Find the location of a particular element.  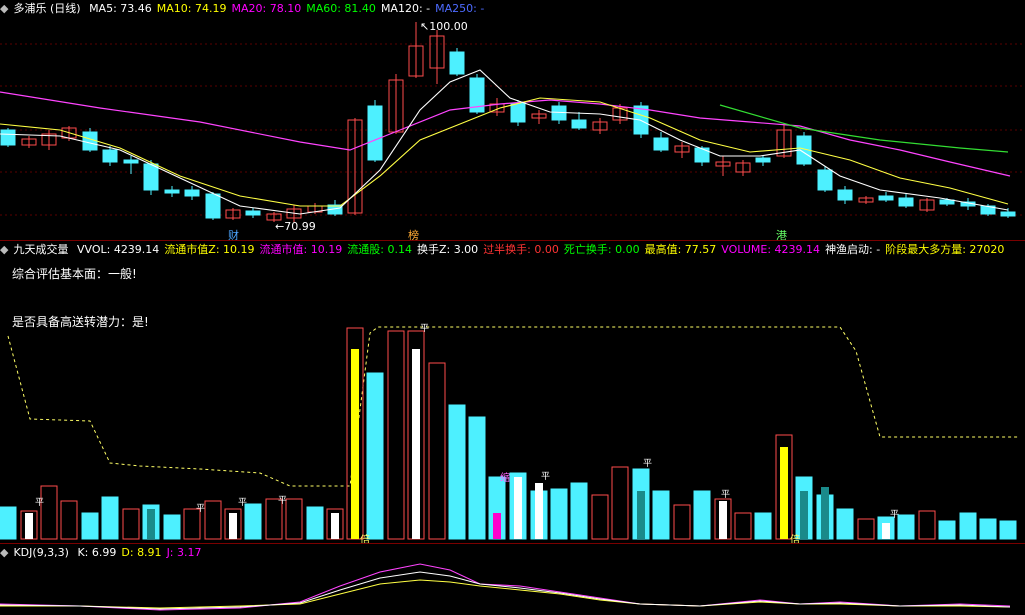

volume-field-5: 过半换手: 0.00 is located at coordinates (521, 249).